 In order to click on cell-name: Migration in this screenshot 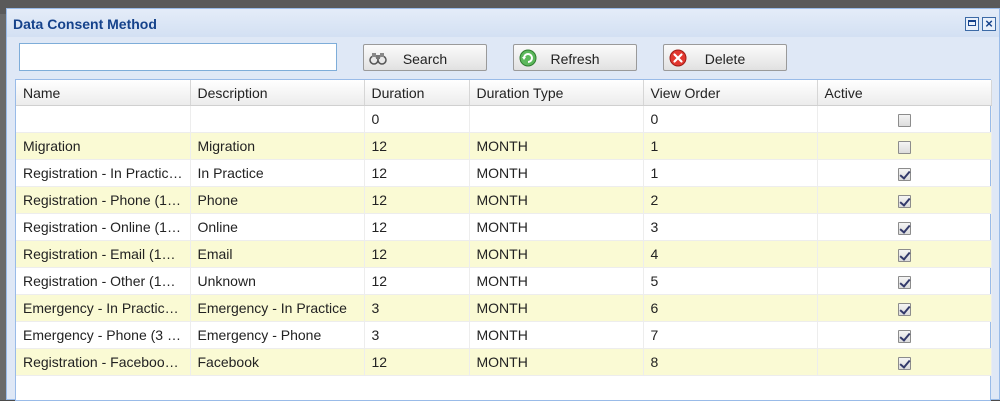, I will do `click(103, 146)`.